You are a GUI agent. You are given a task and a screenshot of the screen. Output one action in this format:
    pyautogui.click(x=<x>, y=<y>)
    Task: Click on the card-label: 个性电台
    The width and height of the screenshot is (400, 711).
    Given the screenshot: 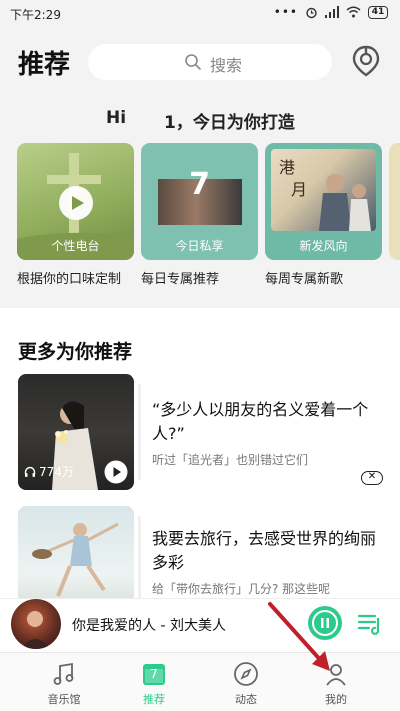 What is the action you would take?
    pyautogui.click(x=75, y=246)
    